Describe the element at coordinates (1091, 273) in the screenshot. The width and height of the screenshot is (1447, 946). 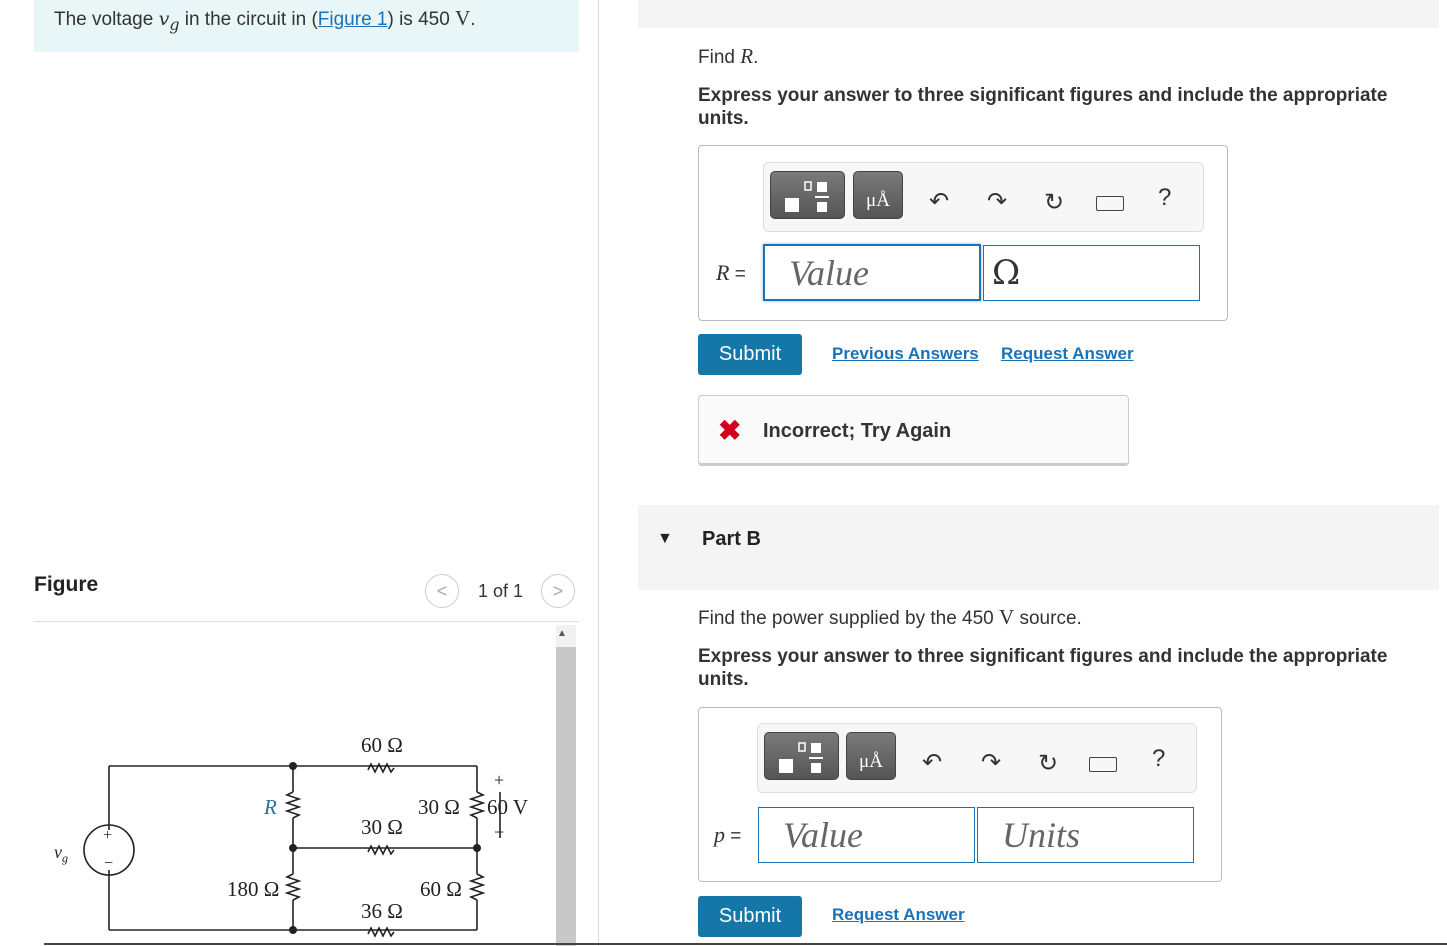
I see `part-a-unit-input: Ω` at that location.